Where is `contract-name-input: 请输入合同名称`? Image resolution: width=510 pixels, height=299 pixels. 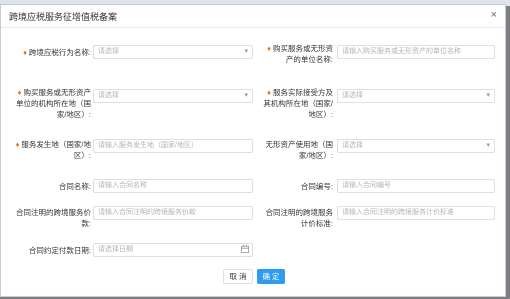 contract-name-input: 请输入合同名称 is located at coordinates (173, 186).